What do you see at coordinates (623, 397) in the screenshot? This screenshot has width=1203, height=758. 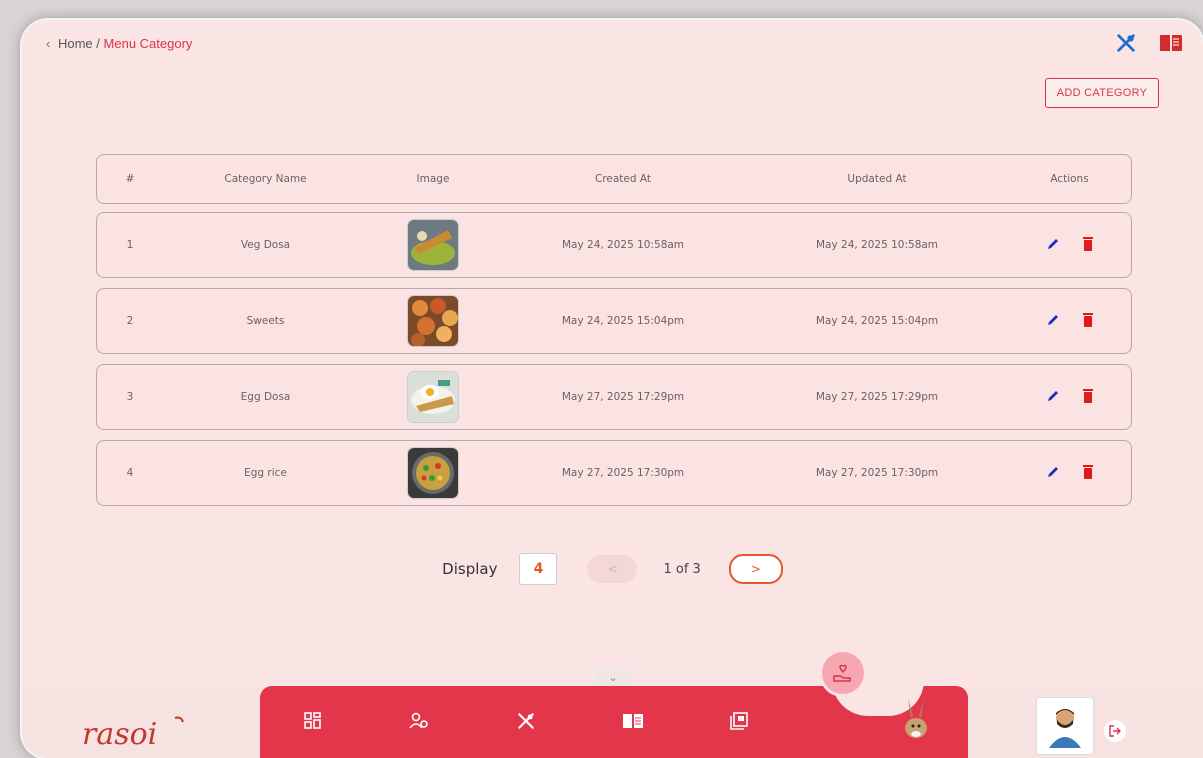 I see `row-created-at: May 27, 2025 17:29pm` at bounding box center [623, 397].